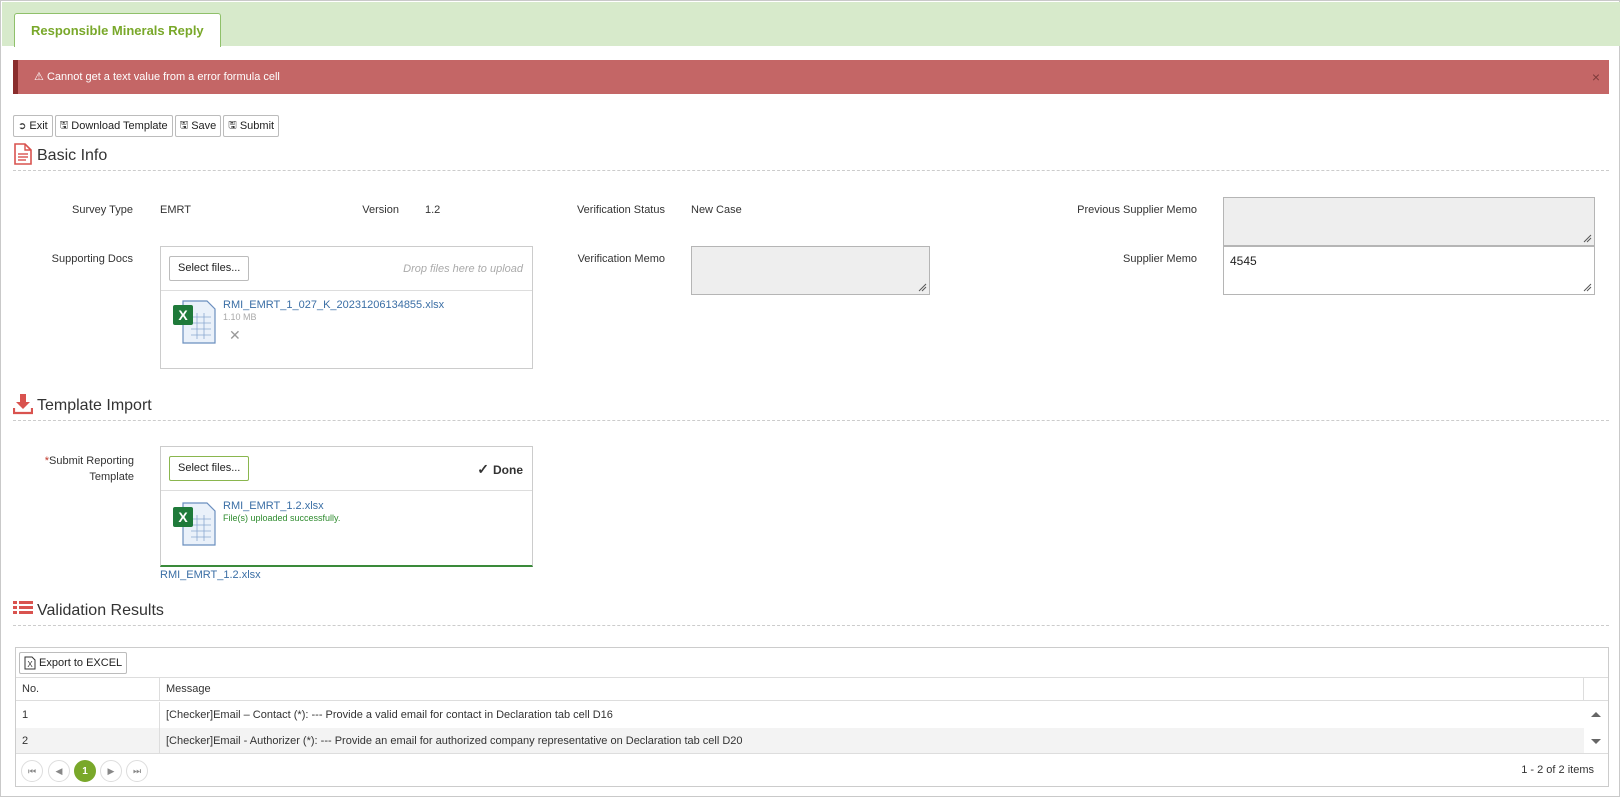  I want to click on label-line1: Submit Reporting, so click(91, 461).